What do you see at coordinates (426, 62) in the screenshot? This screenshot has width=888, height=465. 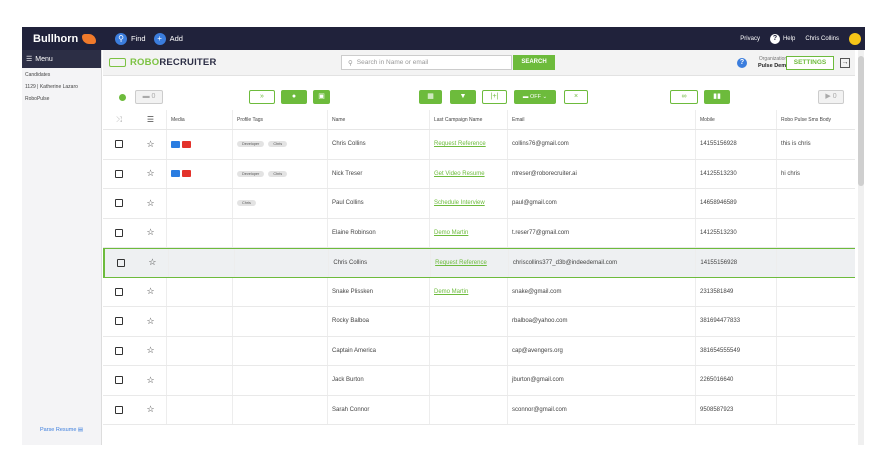 I see `search-input: ⚲ Search in Name or email` at bounding box center [426, 62].